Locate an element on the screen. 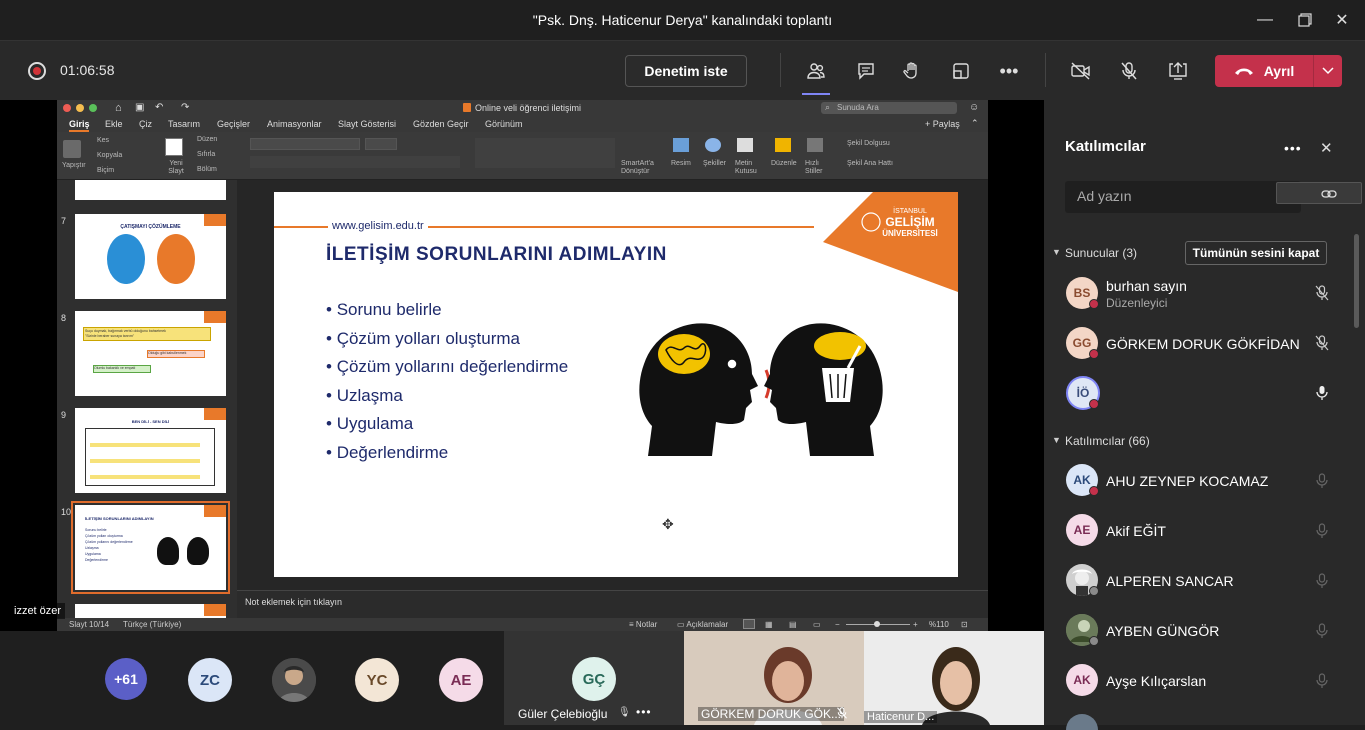  panel-more-icon: ••• is located at coordinates (1293, 148).